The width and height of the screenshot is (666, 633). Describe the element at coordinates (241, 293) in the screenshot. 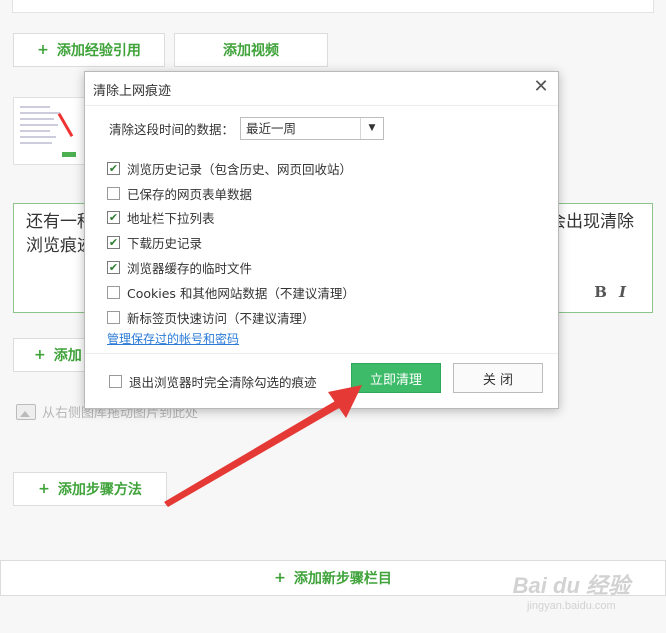

I see `option-label: Cookies 和其他网站数据（不建议清理）` at that location.